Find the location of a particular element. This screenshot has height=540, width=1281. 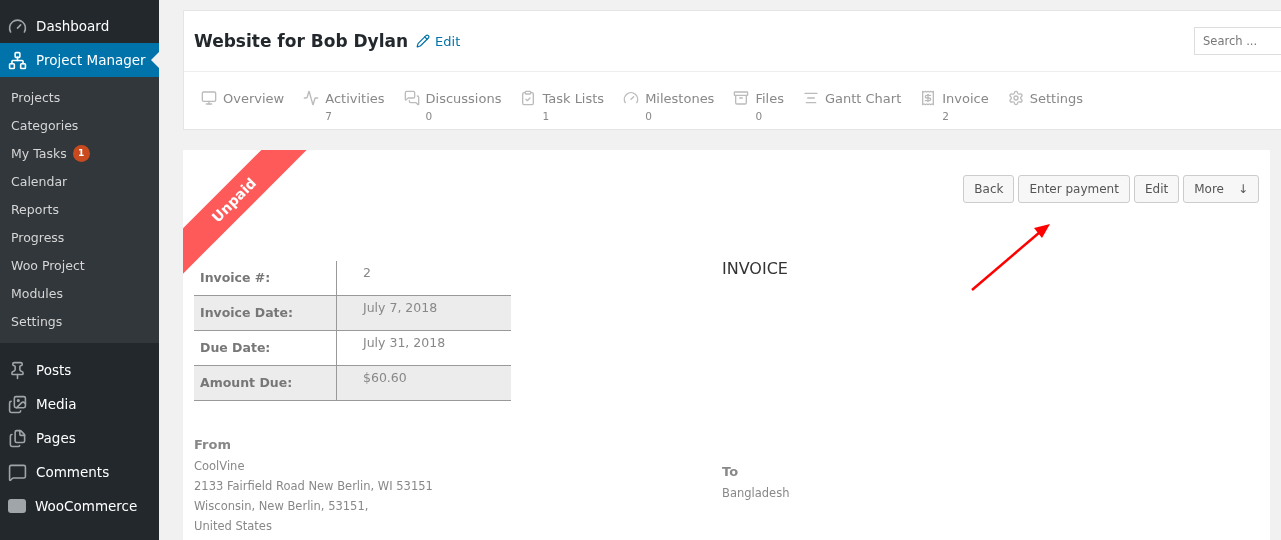

project-tab: Files 0 is located at coordinates (758, 106).